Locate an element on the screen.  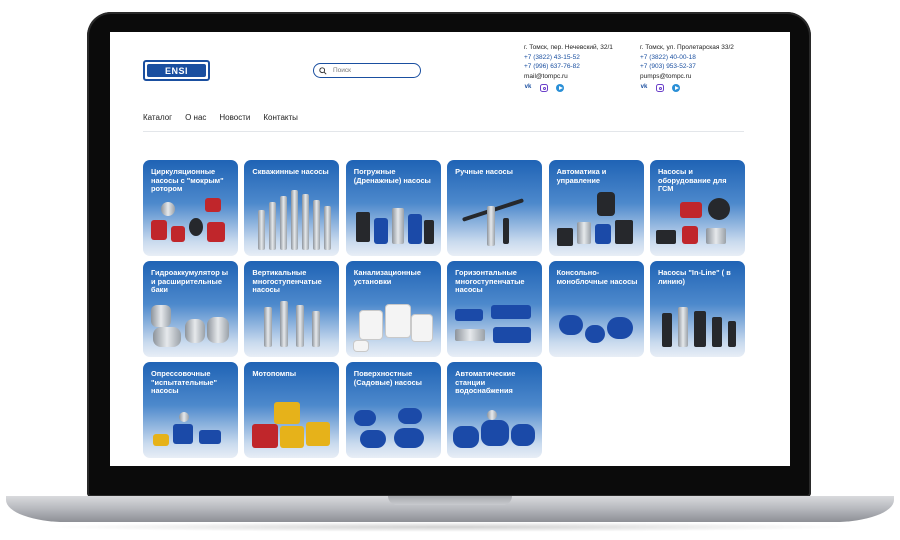
category-card-automation: Автоматика и управление is located at coordinates (596, 208).